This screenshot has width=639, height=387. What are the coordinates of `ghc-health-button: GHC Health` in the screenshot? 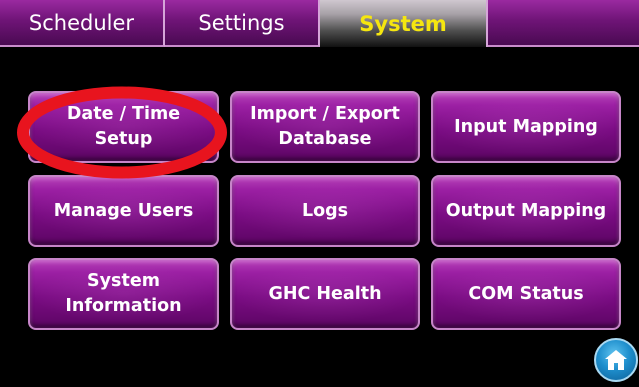 It's located at (325, 294).